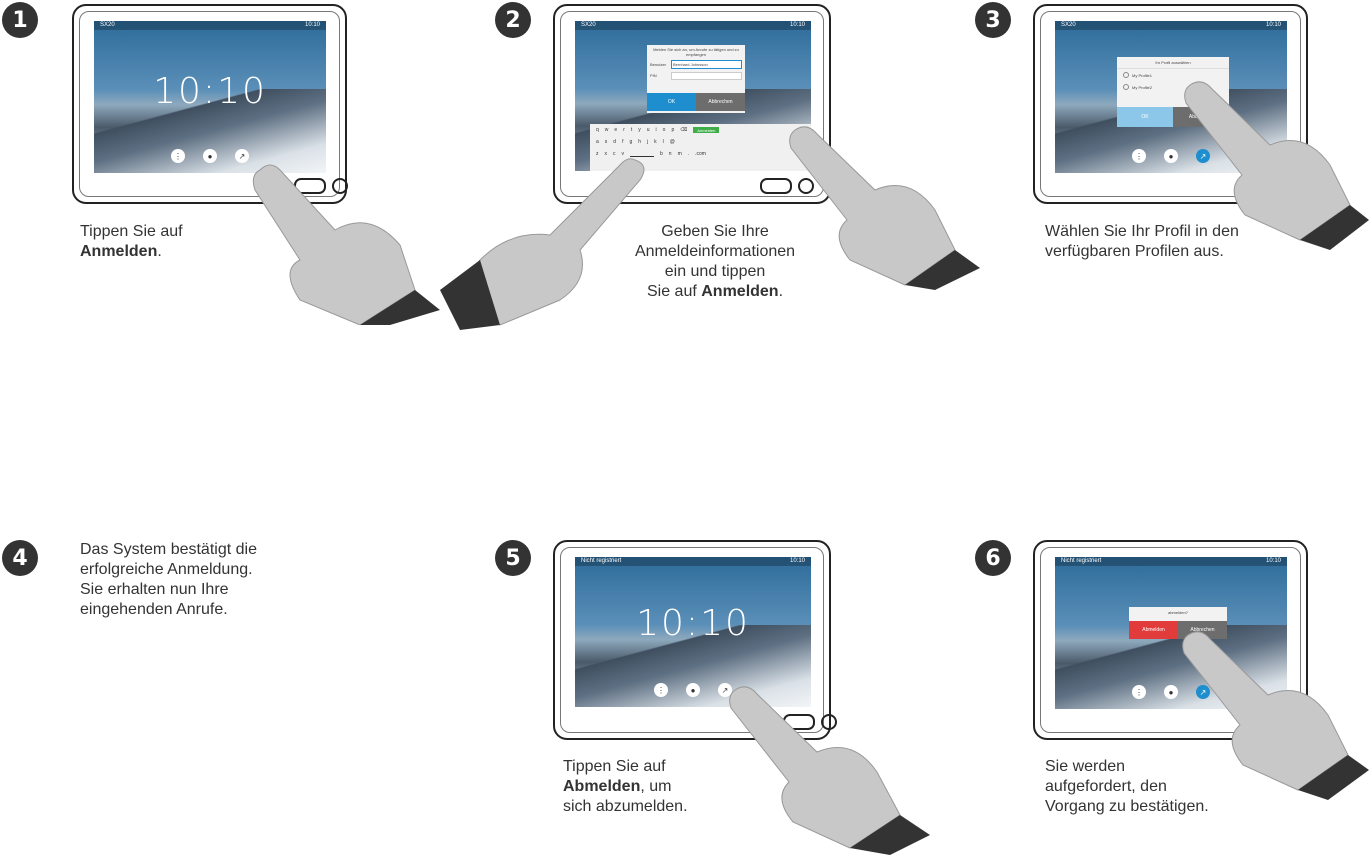 This screenshot has height=855, width=1369. I want to click on profile-option-label: My Profile1, so click(1142, 75).